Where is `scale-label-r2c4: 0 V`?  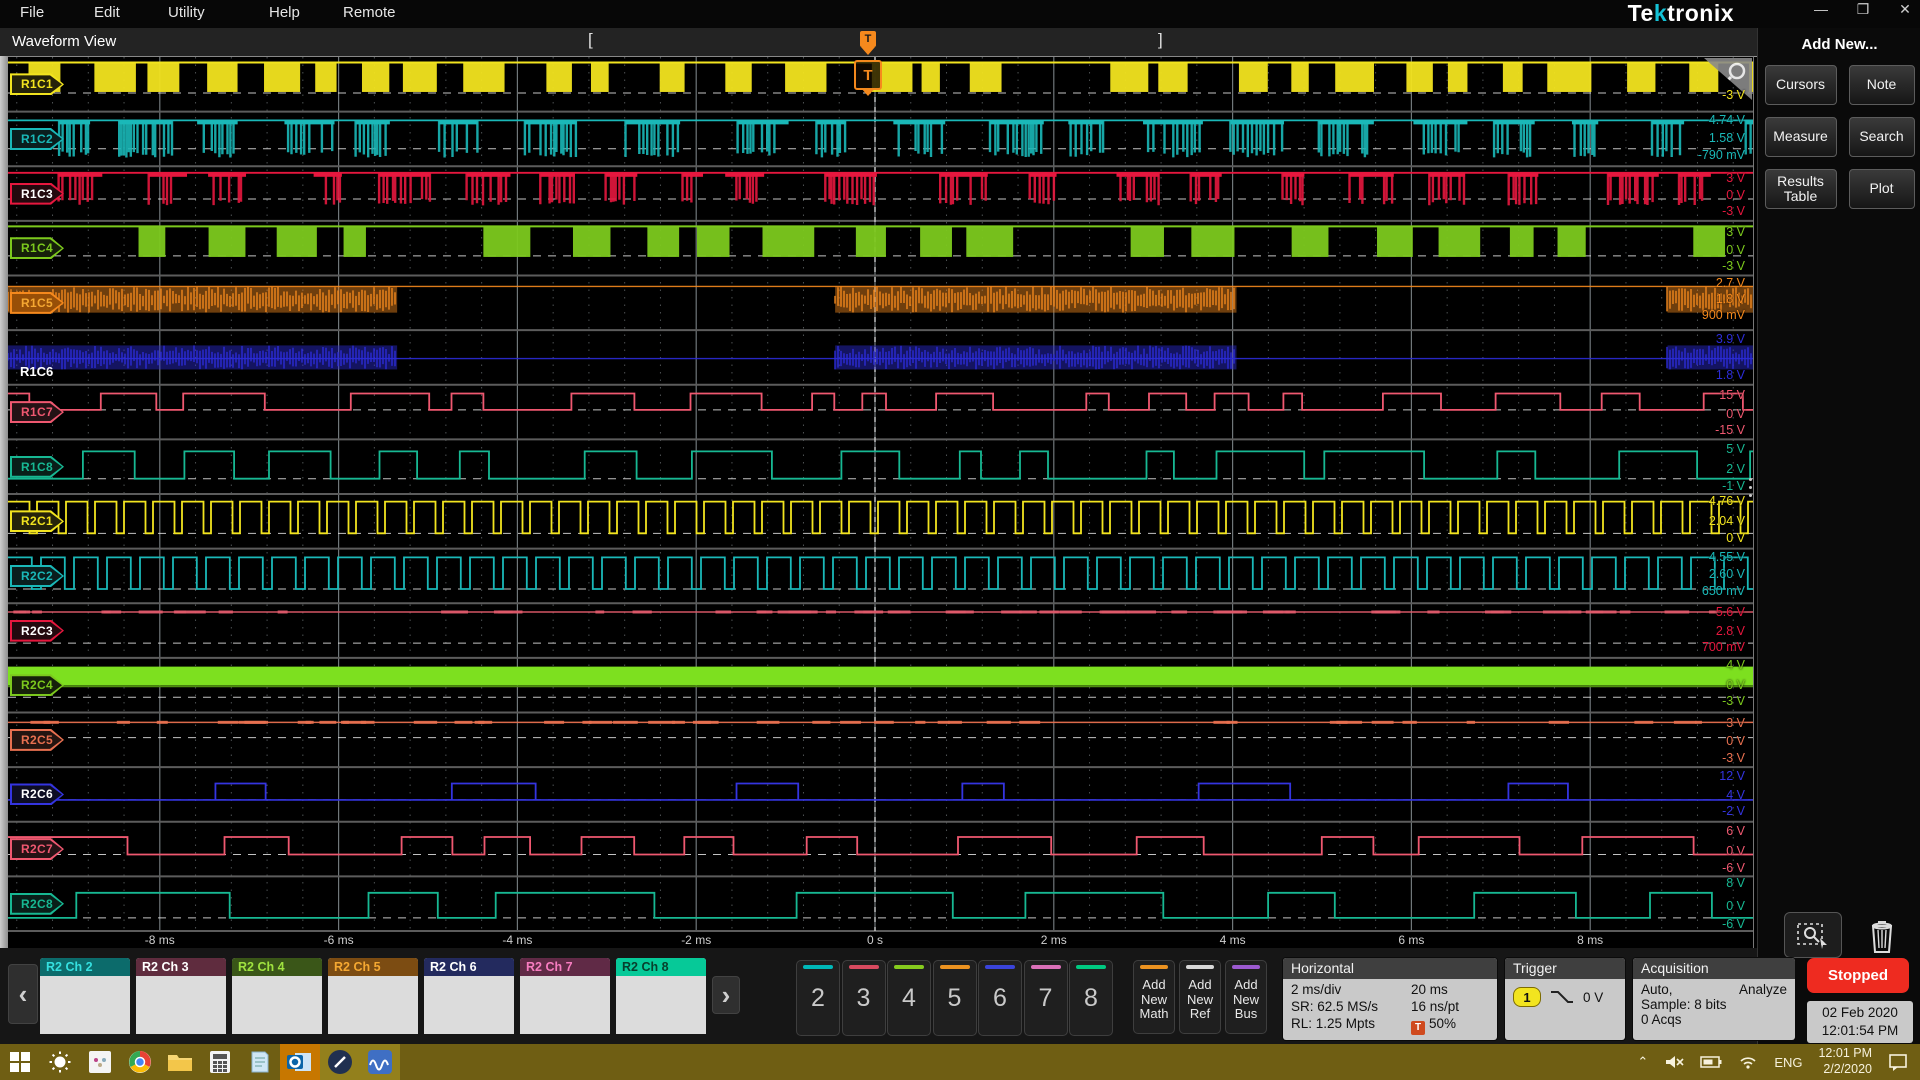 scale-label-r2c4: 0 V is located at coordinates (1735, 684).